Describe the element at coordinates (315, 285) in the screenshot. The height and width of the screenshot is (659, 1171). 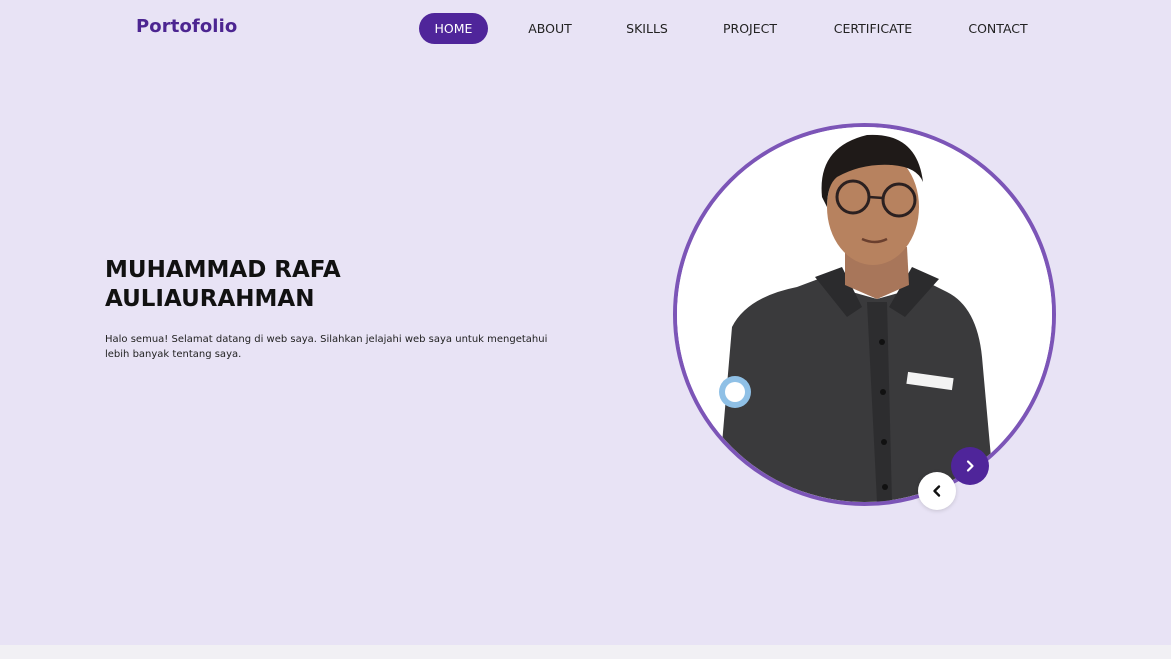
I see `hero-title: MUHAMMAD RAFA AULIAURAHMAN` at that location.